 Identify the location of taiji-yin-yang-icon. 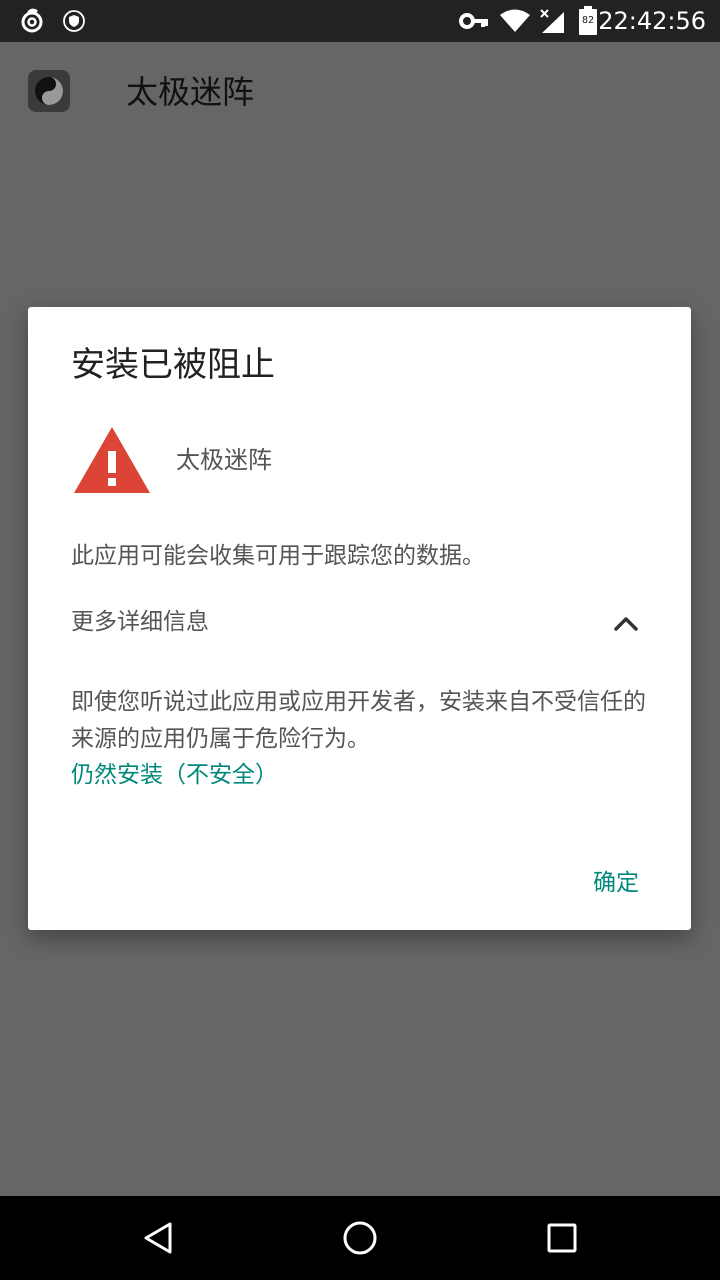
(49, 91).